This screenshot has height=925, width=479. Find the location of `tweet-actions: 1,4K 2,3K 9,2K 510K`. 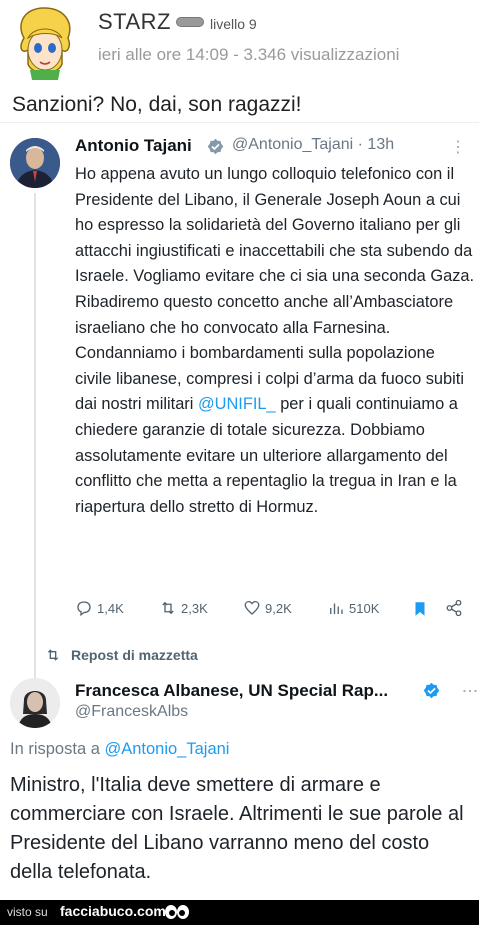

tweet-actions: 1,4K 2,3K 9,2K 510K is located at coordinates (275, 611).